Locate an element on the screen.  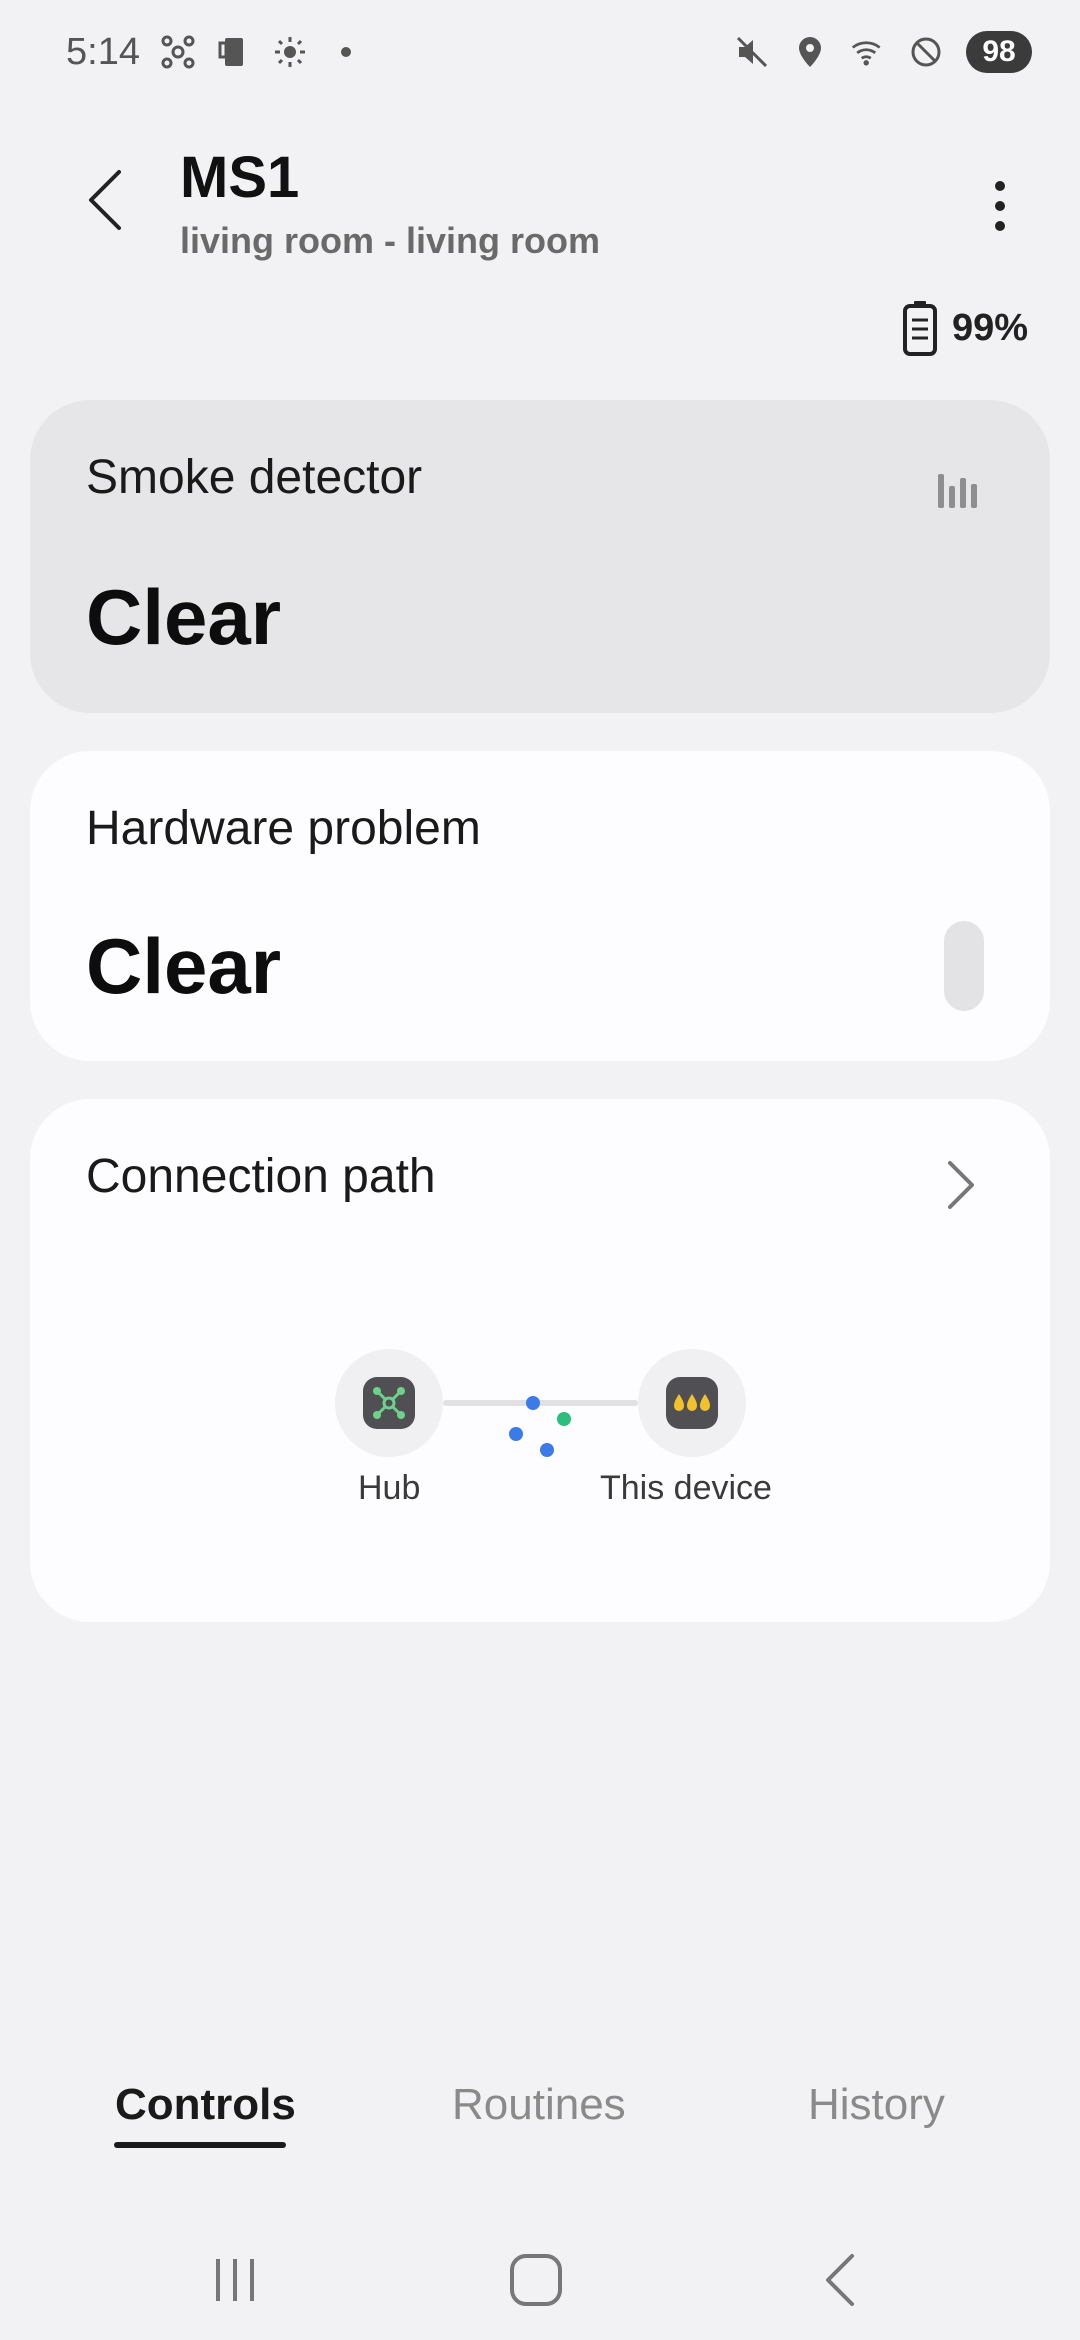
back-button is located at coordinates (105, 200).